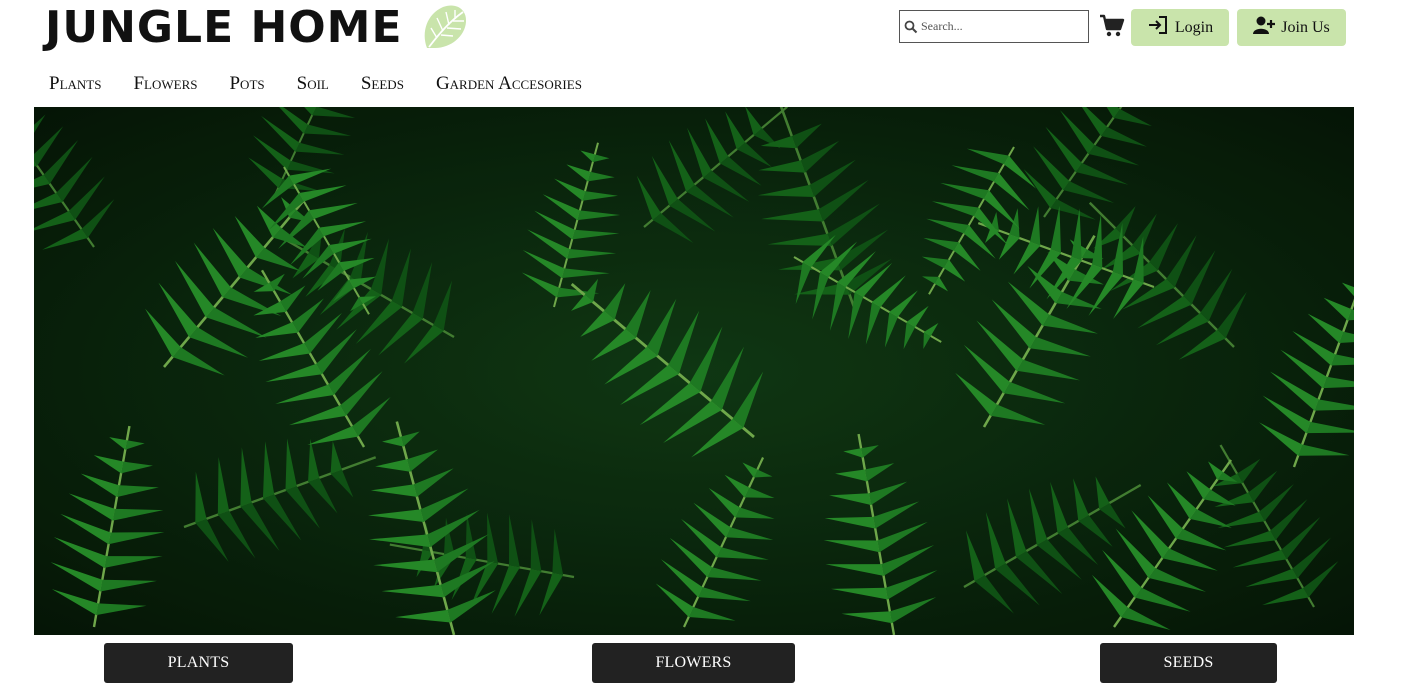  I want to click on login-button: Login, so click(1180, 27).